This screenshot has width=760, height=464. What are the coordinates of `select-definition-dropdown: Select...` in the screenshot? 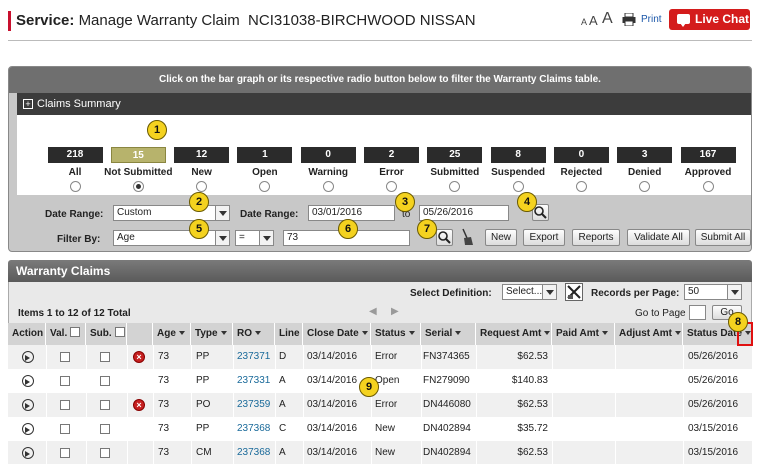 It's located at (529, 292).